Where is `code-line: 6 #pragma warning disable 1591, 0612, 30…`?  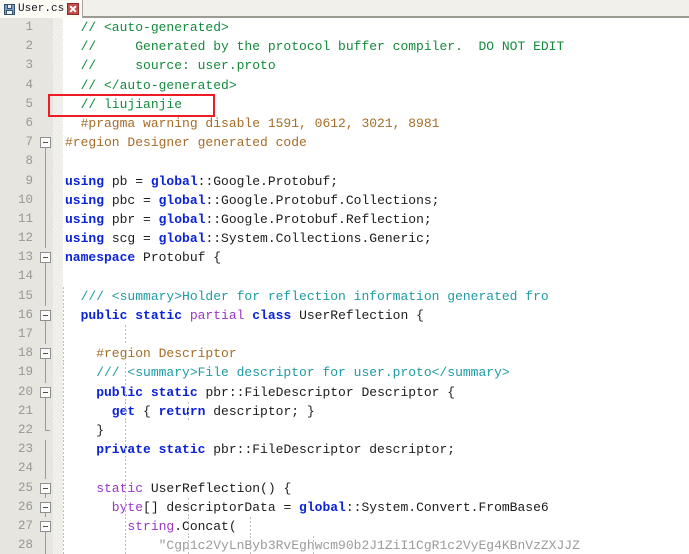
code-line: 6 #pragma warning disable 1591, 0612, 30… is located at coordinates (344, 123).